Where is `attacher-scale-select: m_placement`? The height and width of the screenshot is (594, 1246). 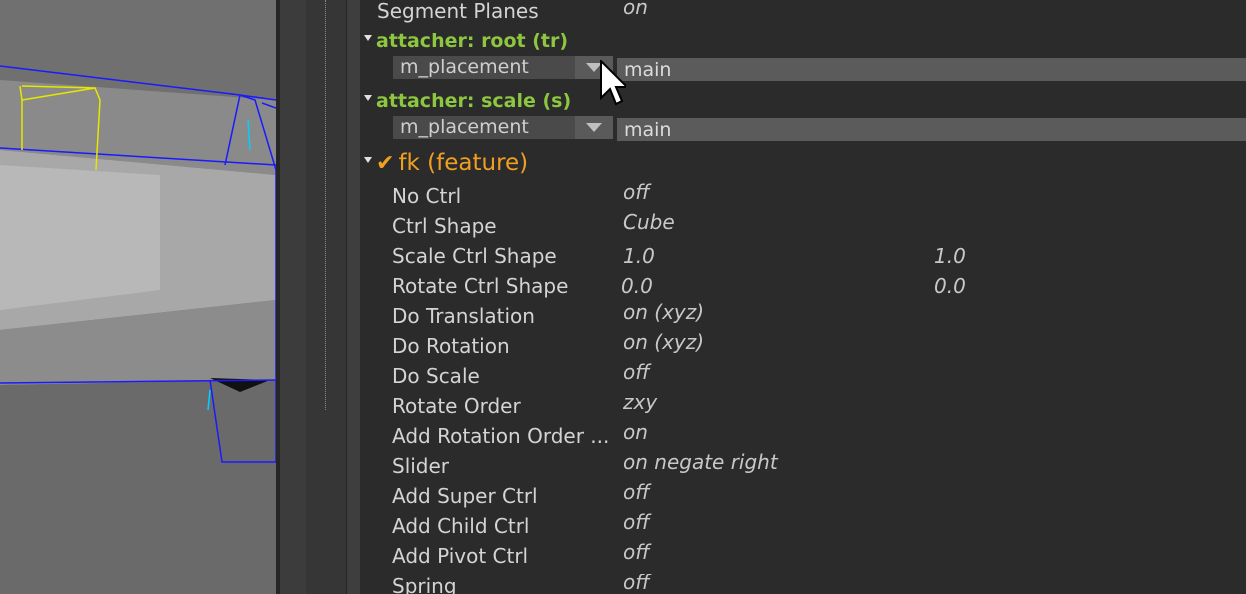 attacher-scale-select: m_placement is located at coordinates (503, 127).